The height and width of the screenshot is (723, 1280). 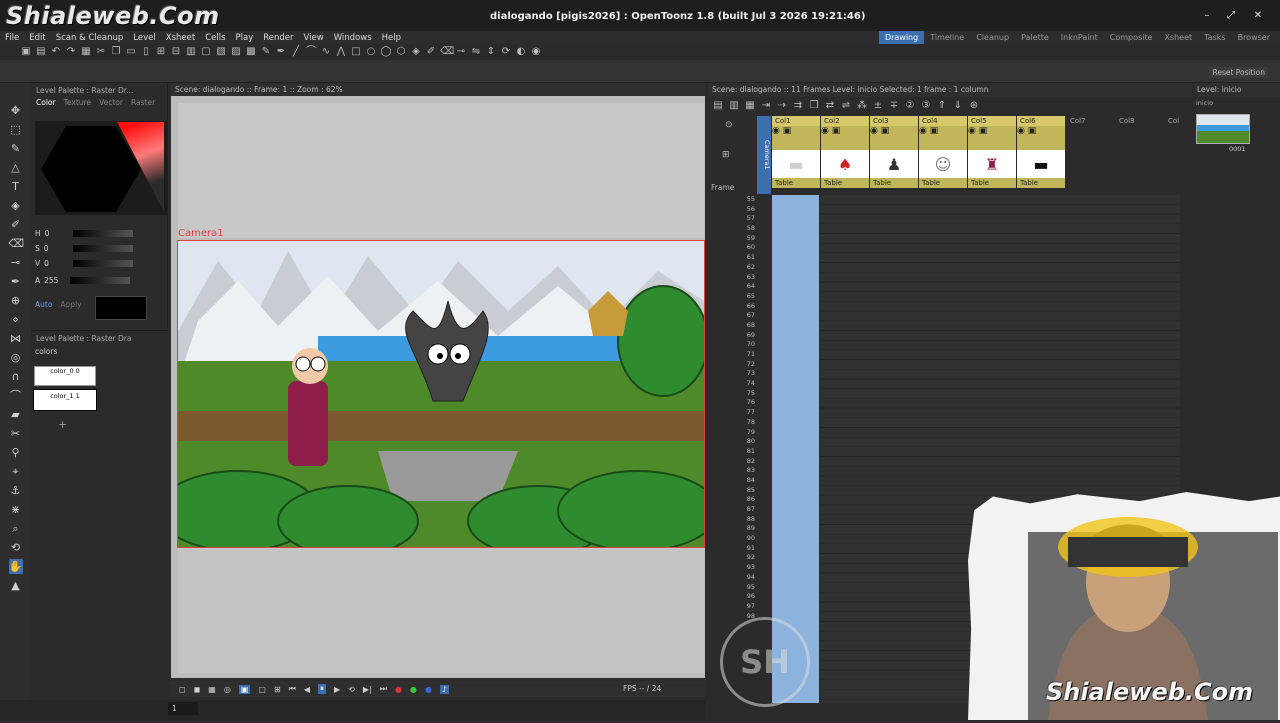 I want to click on next-frame-icon: ▶|, so click(x=367, y=689).